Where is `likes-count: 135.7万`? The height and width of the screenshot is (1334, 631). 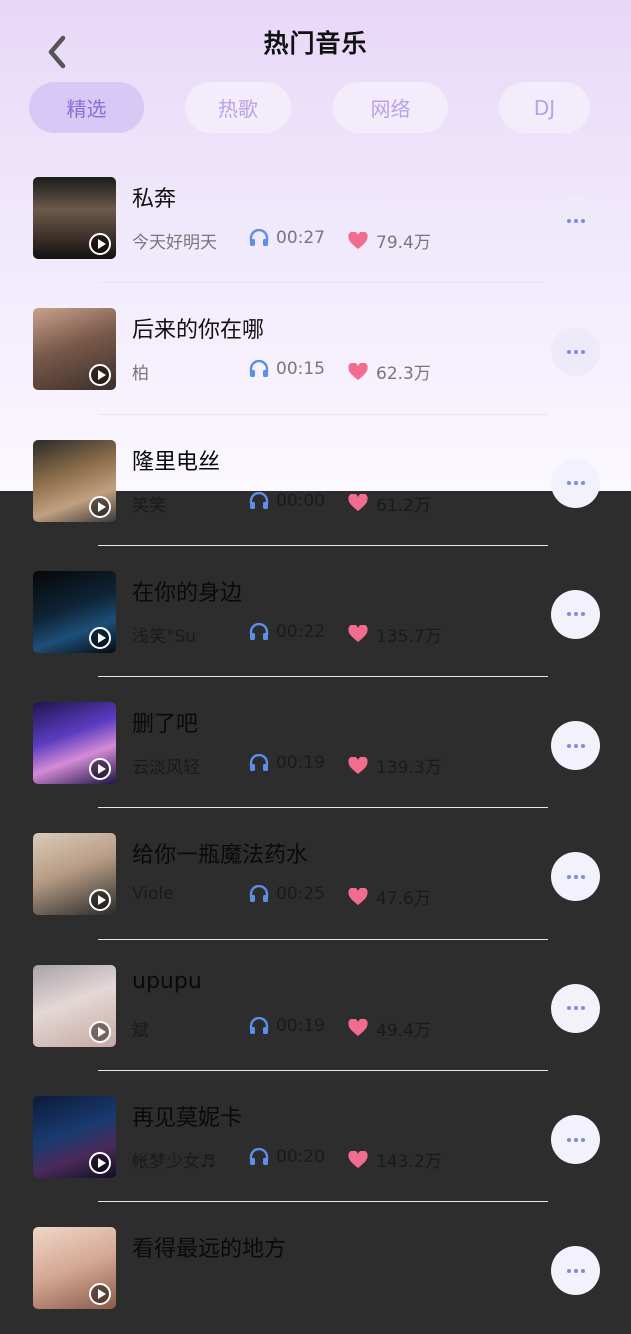
likes-count: 135.7万 is located at coordinates (409, 636).